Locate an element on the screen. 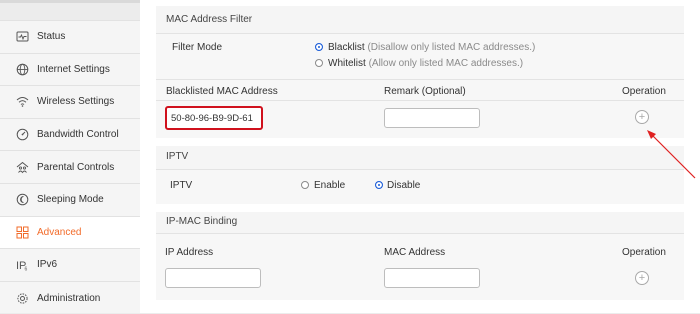 The width and height of the screenshot is (700, 314). sidebar-item-label: Advanced is located at coordinates (59, 232).